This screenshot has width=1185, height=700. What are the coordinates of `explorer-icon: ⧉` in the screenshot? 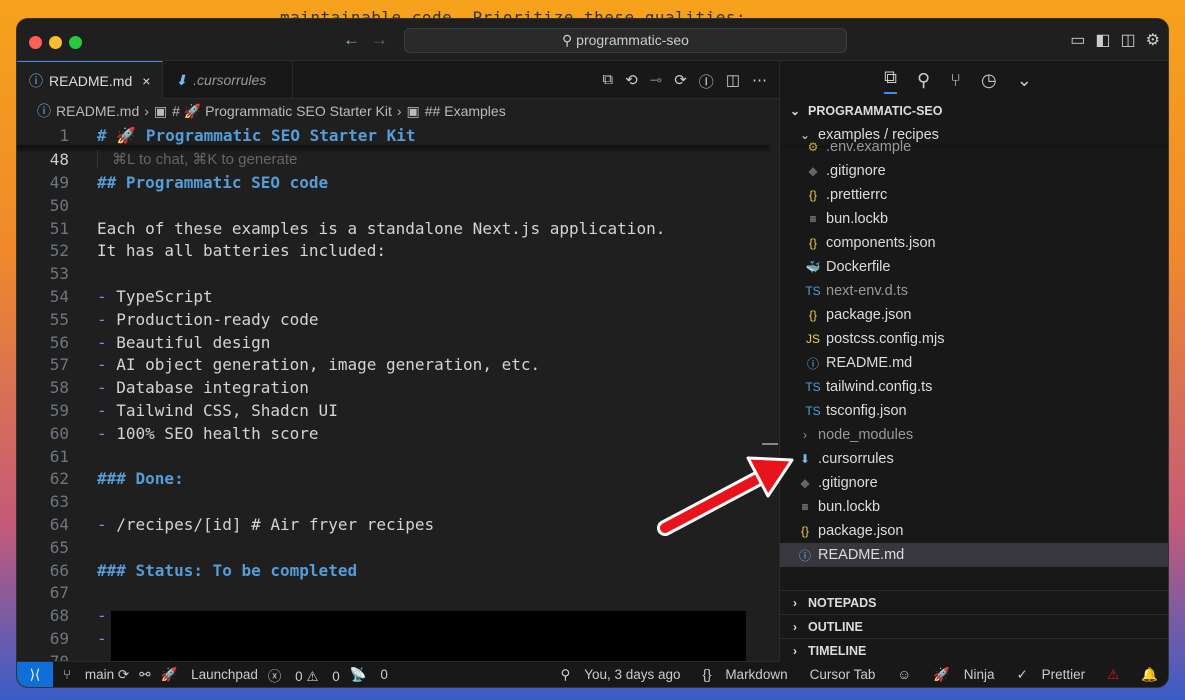 It's located at (891, 80).